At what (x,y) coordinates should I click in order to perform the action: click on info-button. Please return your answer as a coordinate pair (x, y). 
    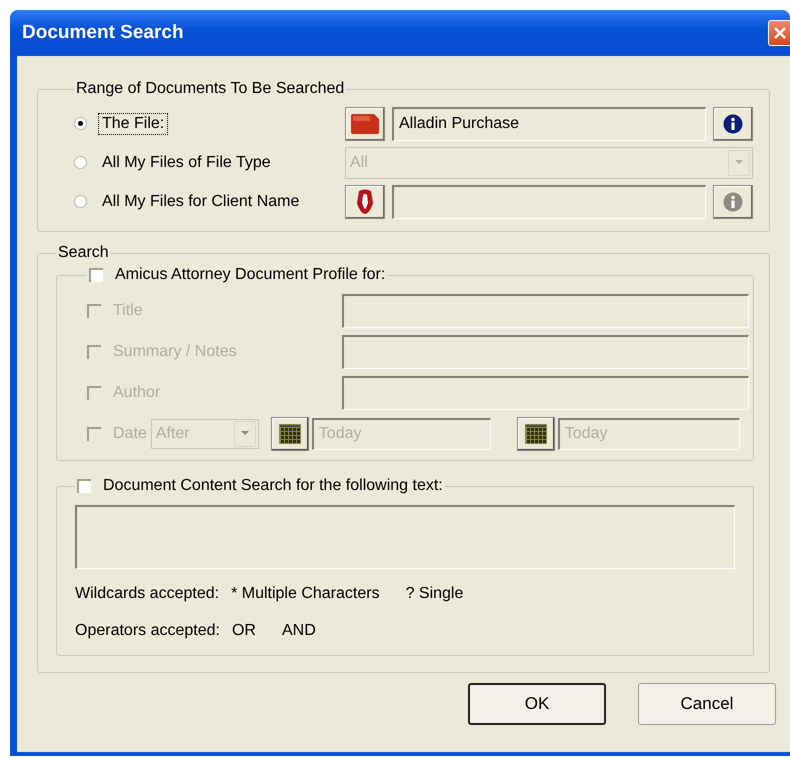
    Looking at the image, I should click on (733, 123).